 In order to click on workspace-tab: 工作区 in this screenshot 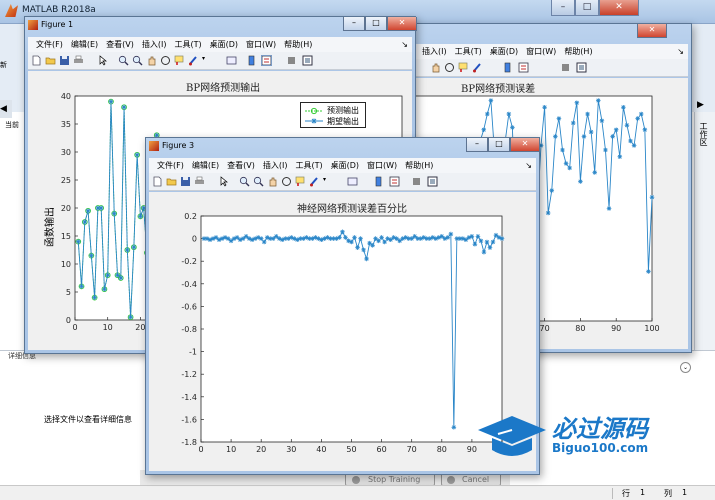, I will do `click(703, 134)`.